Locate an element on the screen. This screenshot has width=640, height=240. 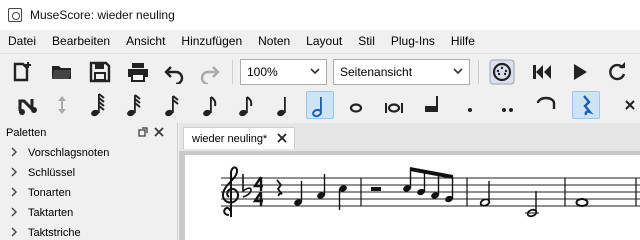
save-icon is located at coordinates (100, 72).